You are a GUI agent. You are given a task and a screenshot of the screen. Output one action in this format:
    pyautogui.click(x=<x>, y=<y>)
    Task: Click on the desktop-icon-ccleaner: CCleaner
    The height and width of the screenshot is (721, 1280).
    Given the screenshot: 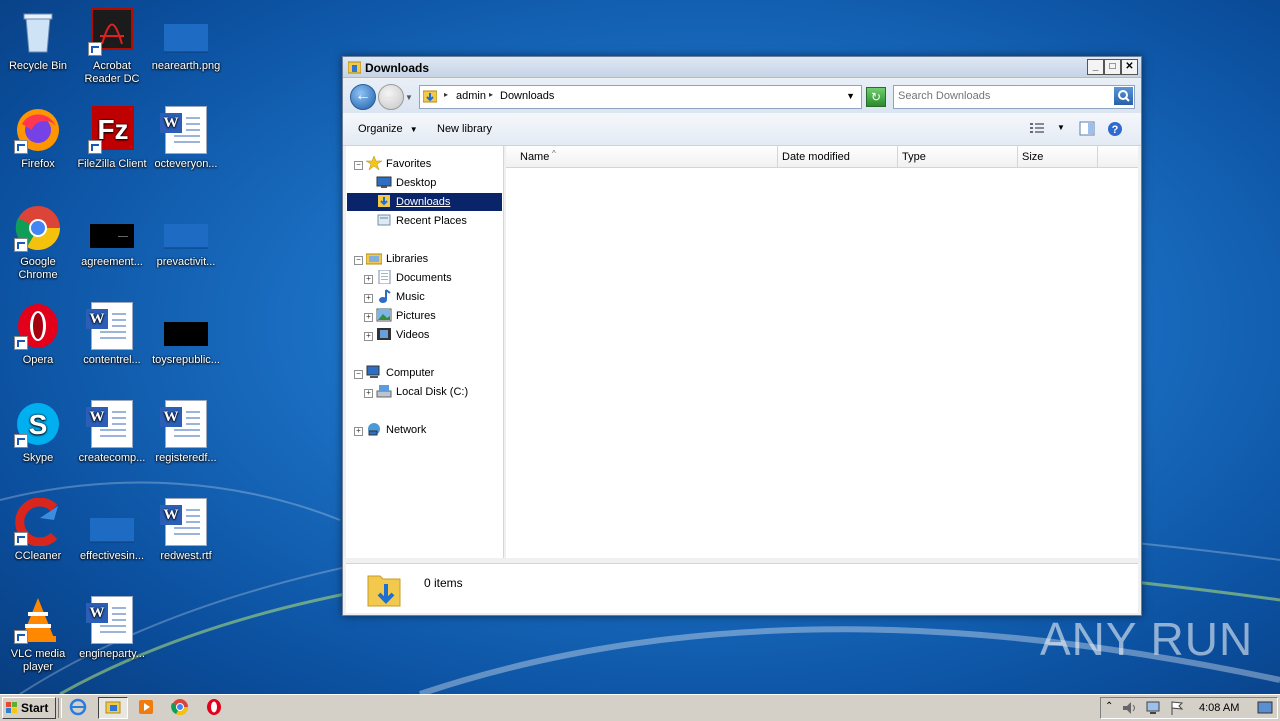 What is the action you would take?
    pyautogui.click(x=38, y=530)
    